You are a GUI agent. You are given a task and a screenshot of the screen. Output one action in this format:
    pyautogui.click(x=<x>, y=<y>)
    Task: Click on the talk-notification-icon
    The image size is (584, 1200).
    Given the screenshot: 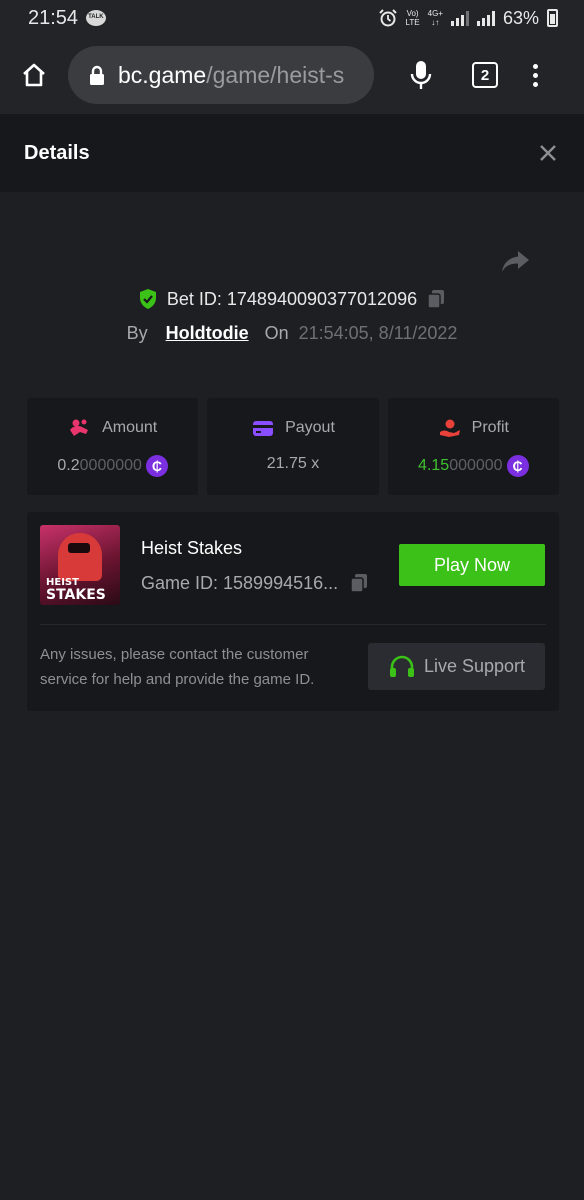 What is the action you would take?
    pyautogui.click(x=96, y=18)
    